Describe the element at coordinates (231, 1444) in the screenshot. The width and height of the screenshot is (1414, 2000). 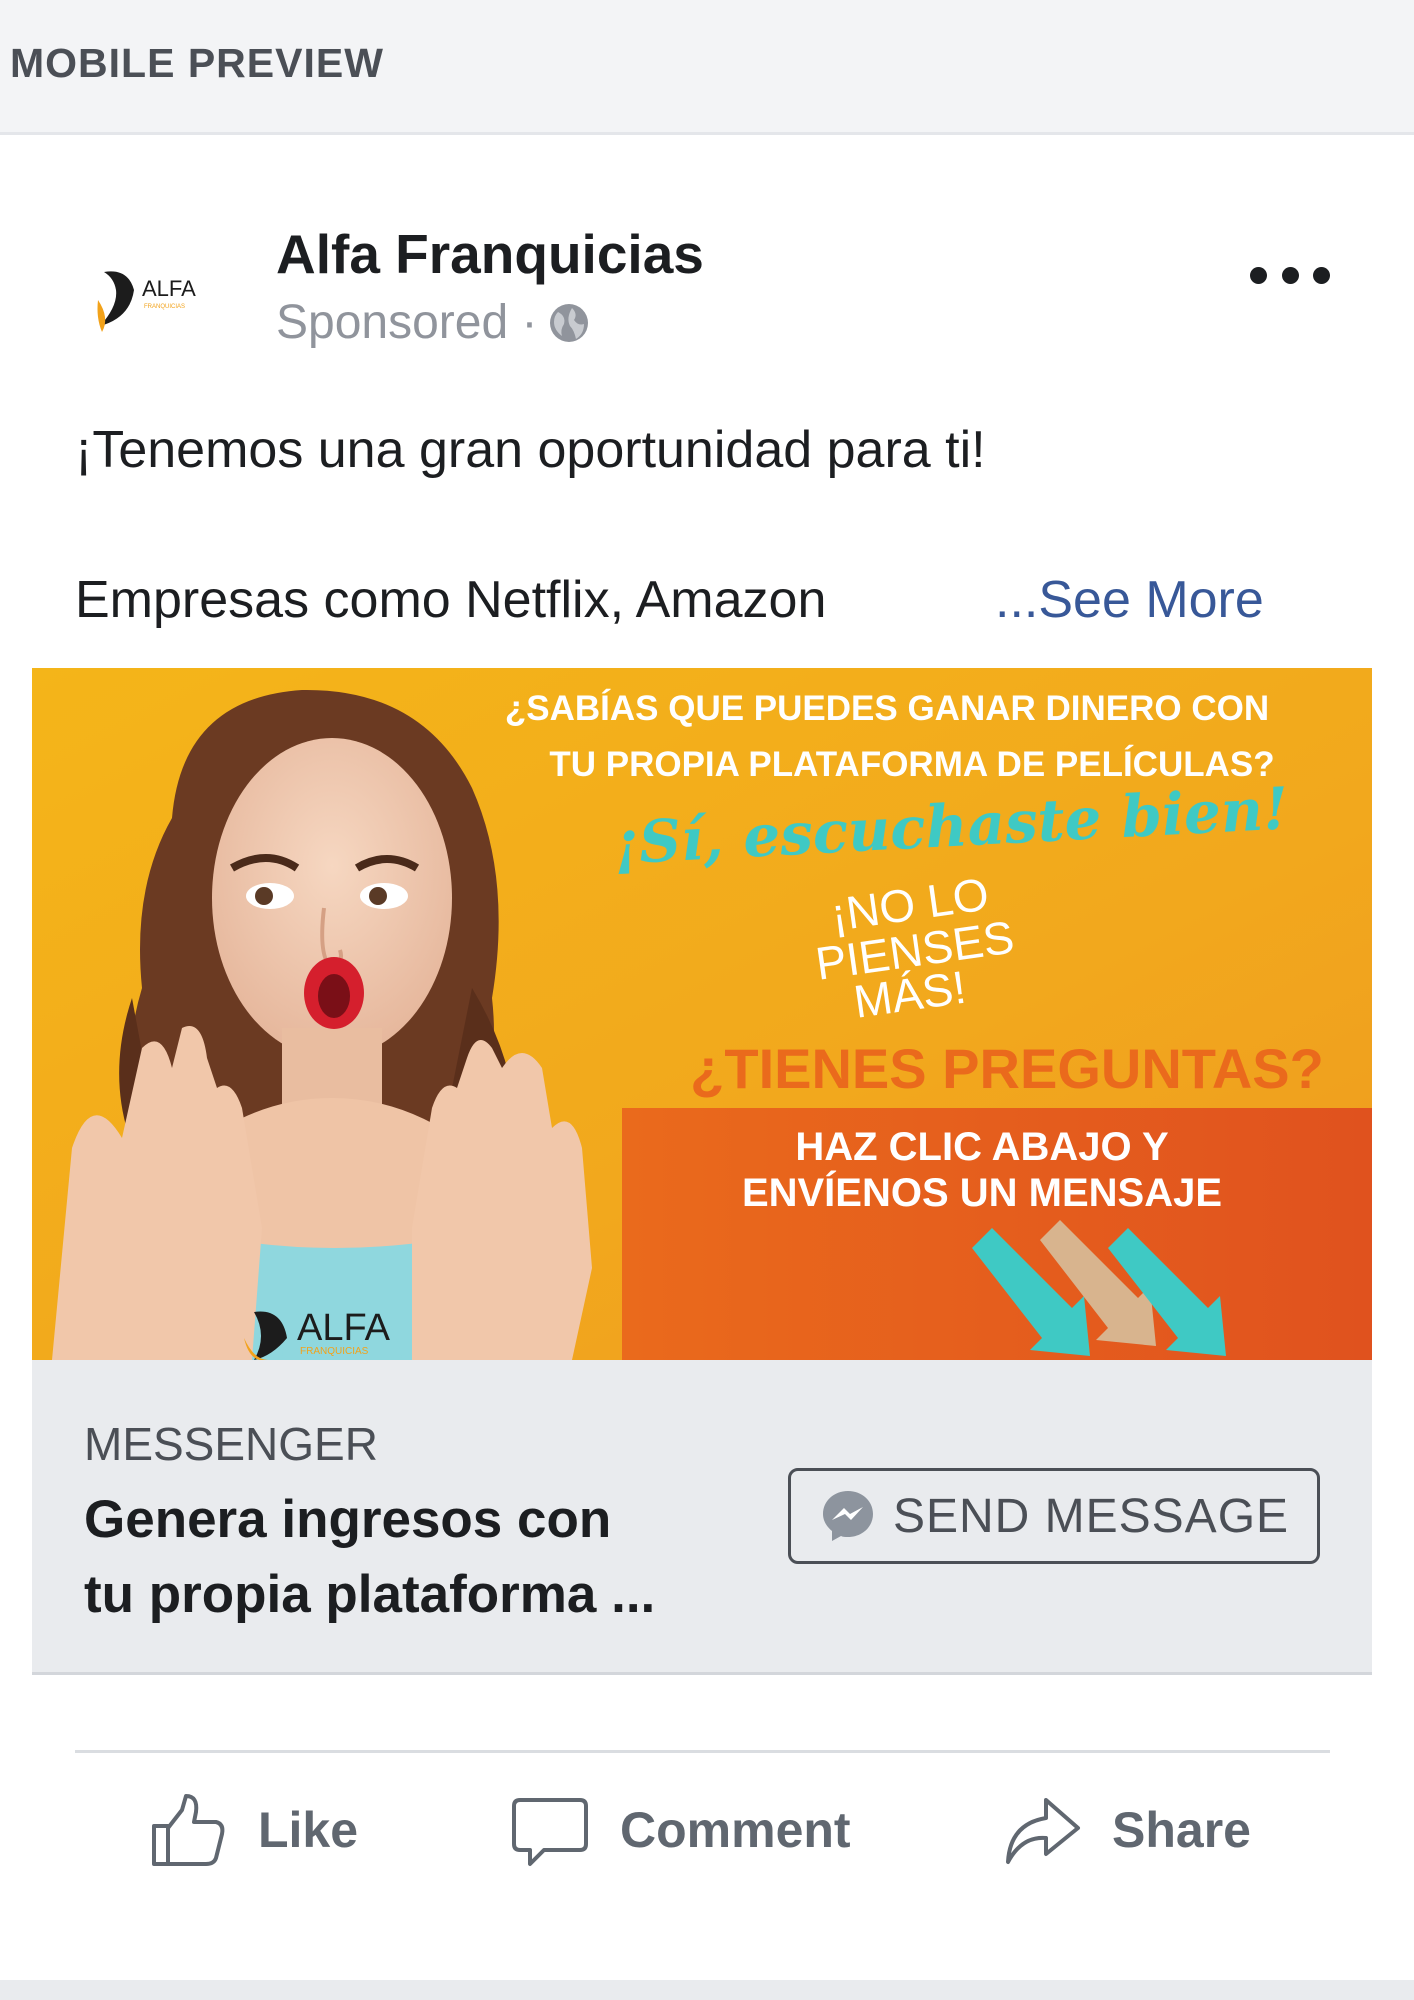
I see `cta-source: MESSENGER` at that location.